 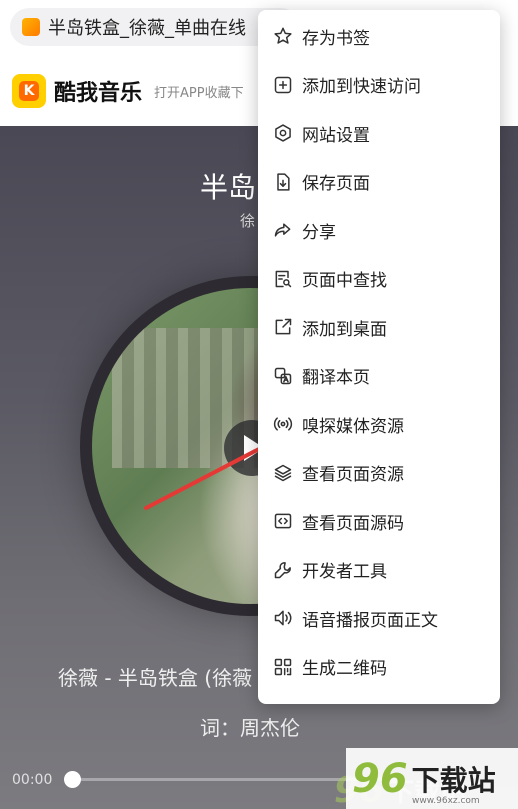 I want to click on site-favicon-icon, so click(x=31, y=27).